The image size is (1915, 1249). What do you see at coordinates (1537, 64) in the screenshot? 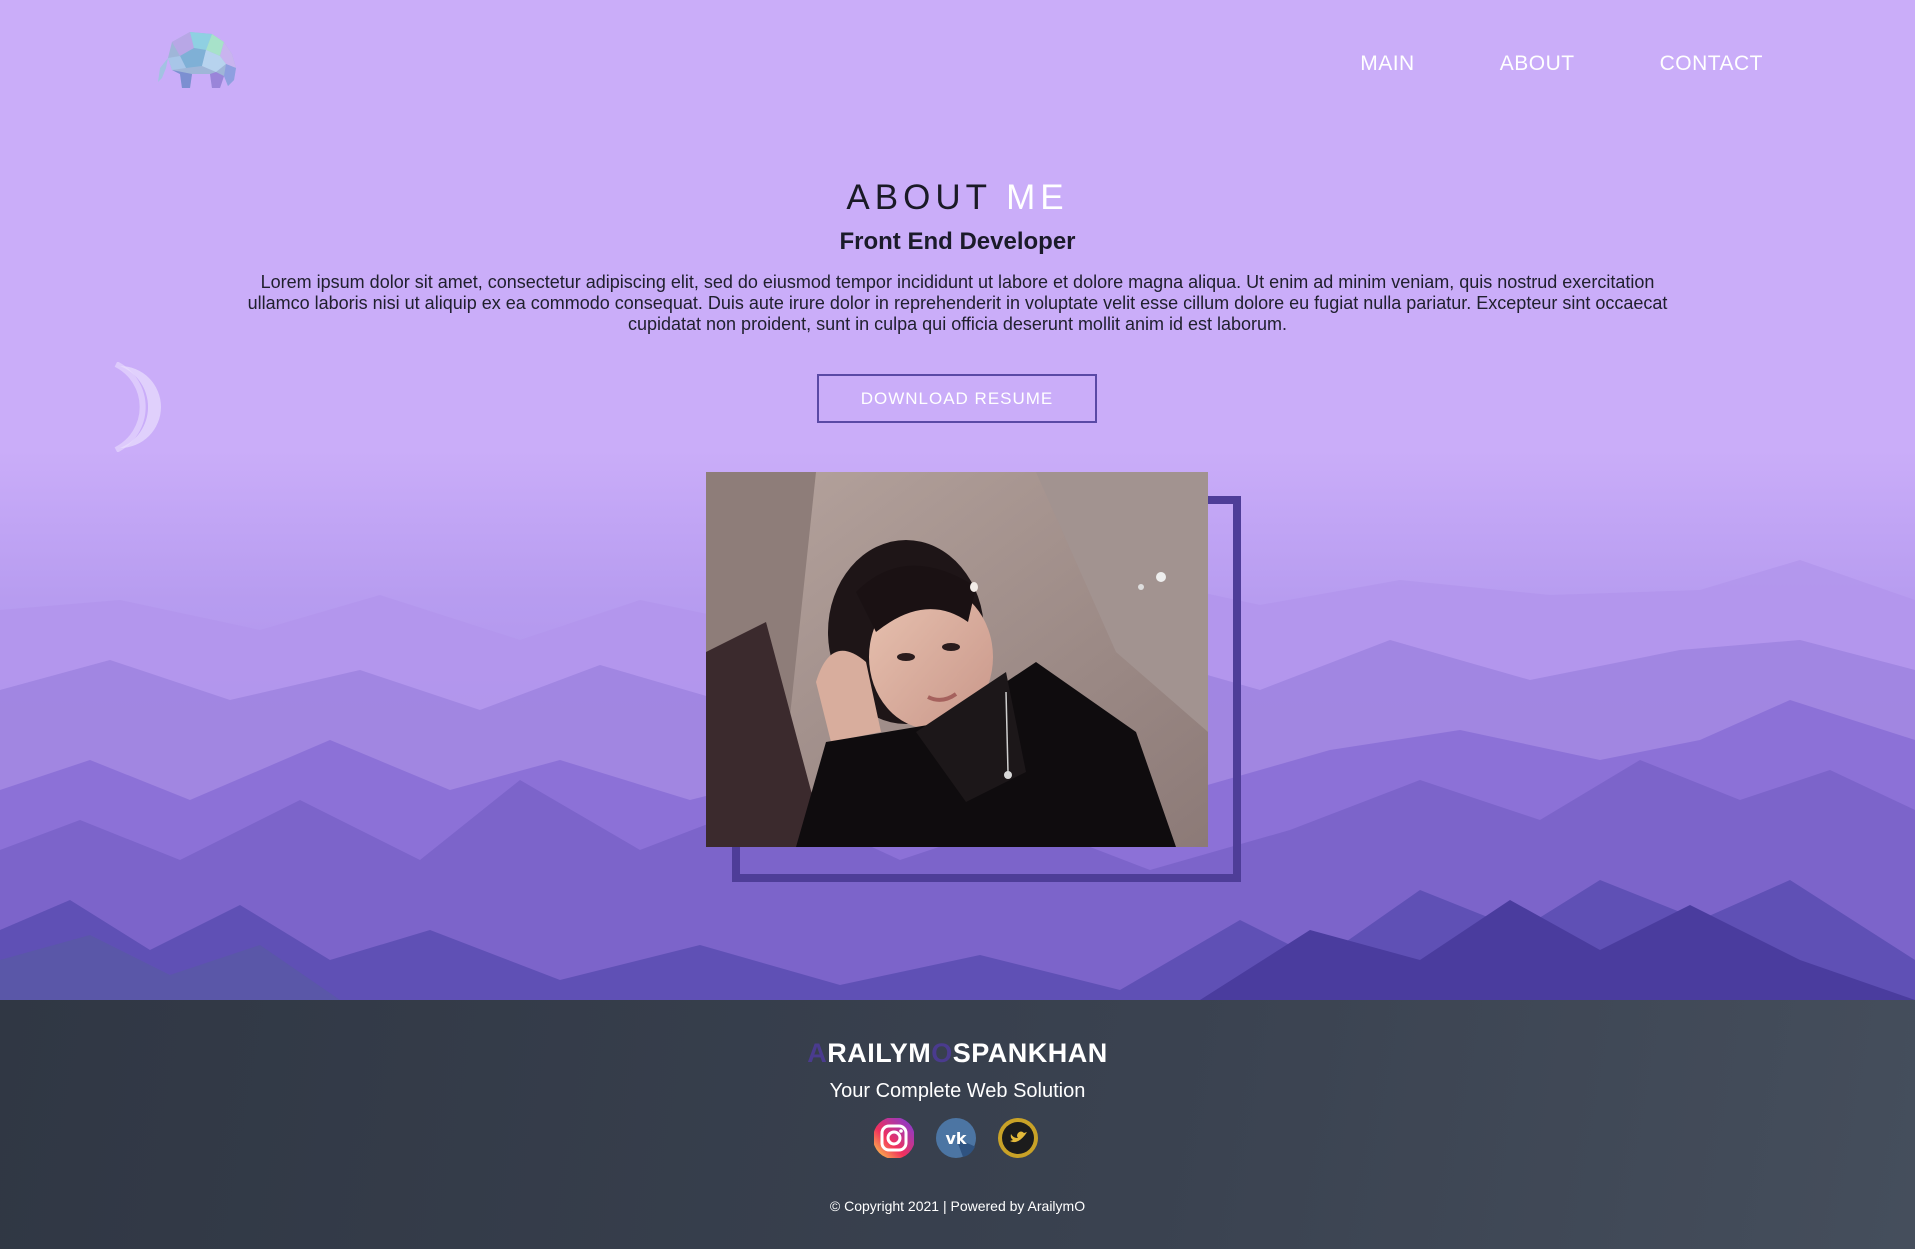
I see `nav-about-link: ABOUT` at bounding box center [1537, 64].